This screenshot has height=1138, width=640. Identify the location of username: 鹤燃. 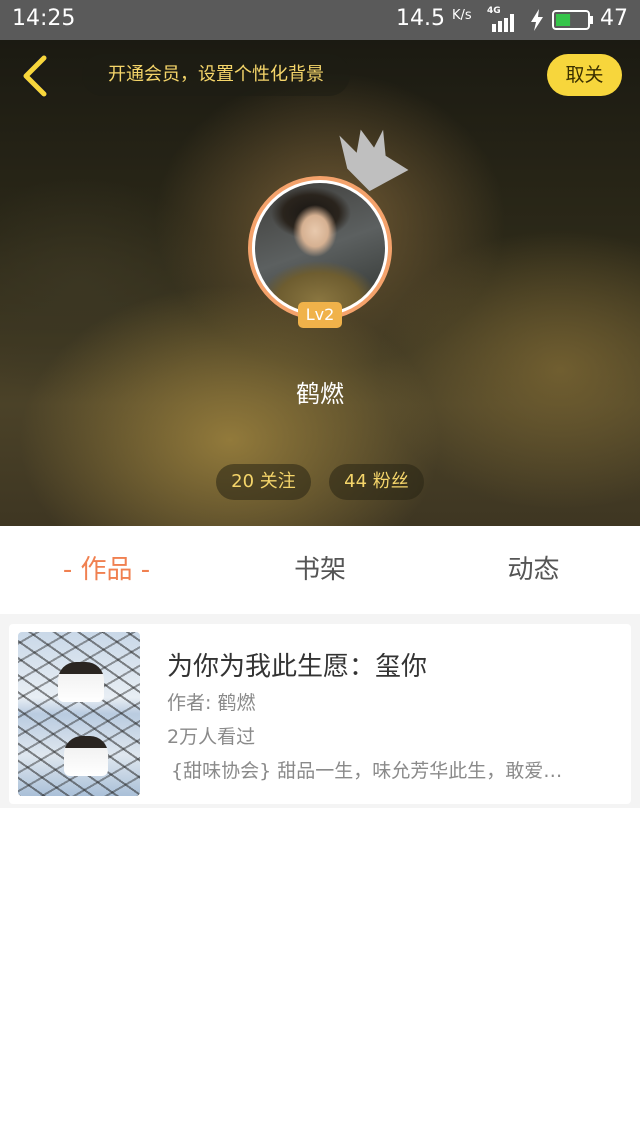
(320, 394).